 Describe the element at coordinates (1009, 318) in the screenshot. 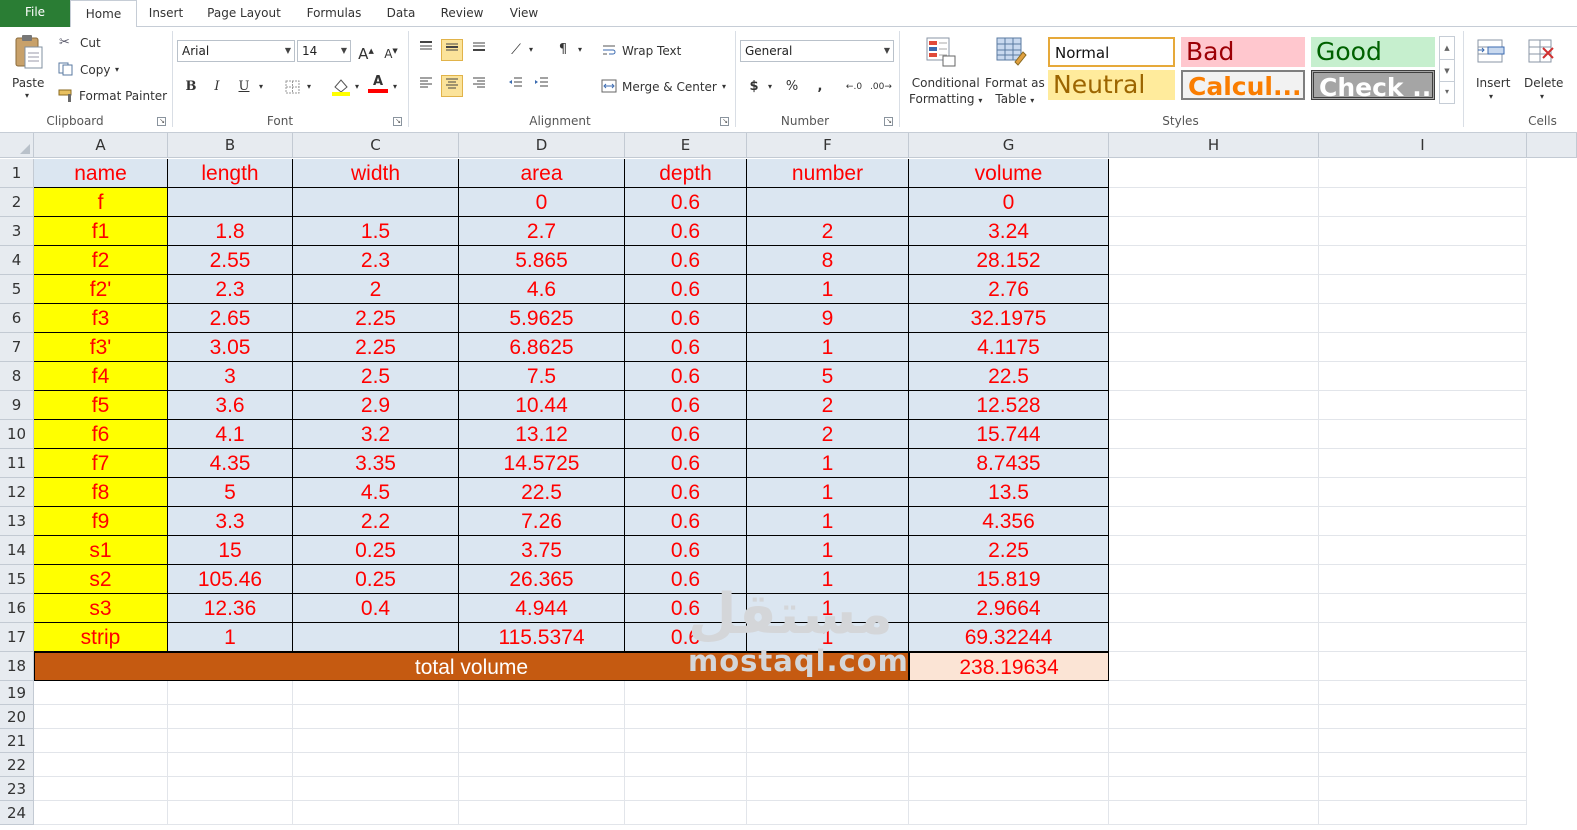

I see `volume-cell: 32.1975` at that location.